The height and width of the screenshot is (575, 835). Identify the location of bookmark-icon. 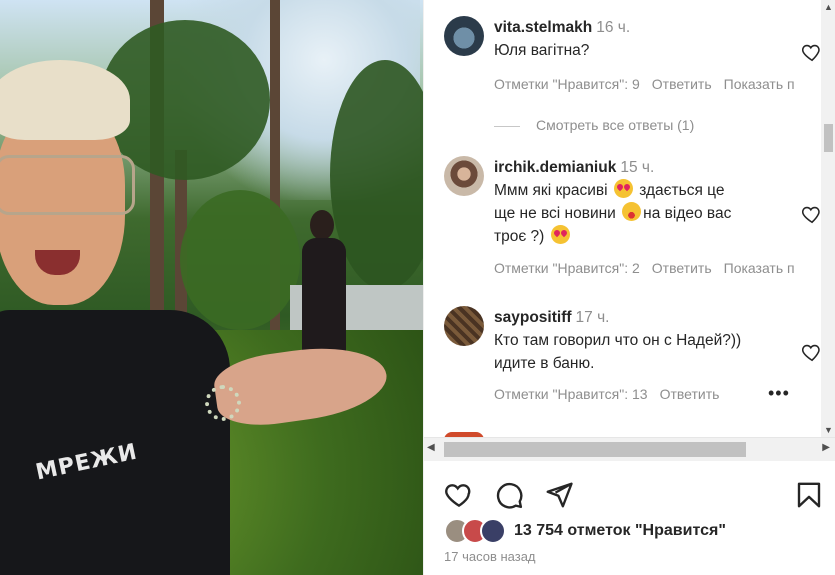
(809, 495).